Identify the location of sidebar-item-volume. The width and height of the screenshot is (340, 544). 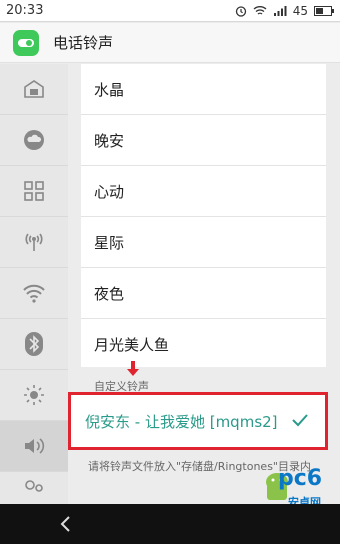
(34, 446).